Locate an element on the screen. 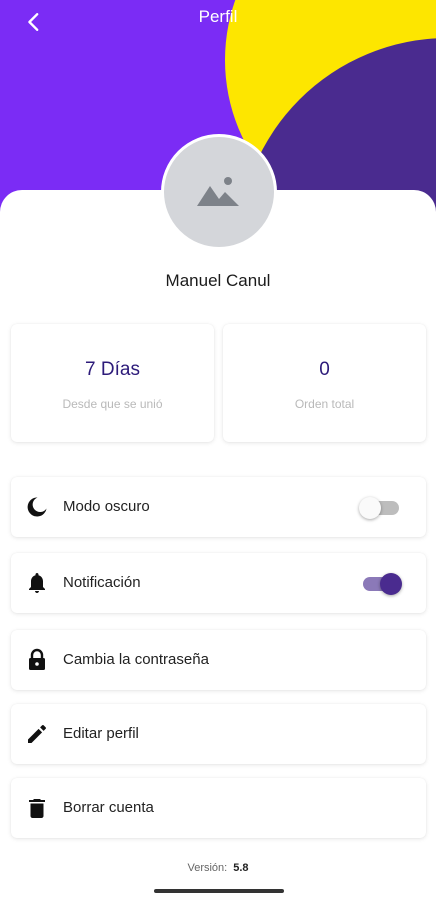  stat-card-days: 7 Días Desde que se unió is located at coordinates (112, 383).